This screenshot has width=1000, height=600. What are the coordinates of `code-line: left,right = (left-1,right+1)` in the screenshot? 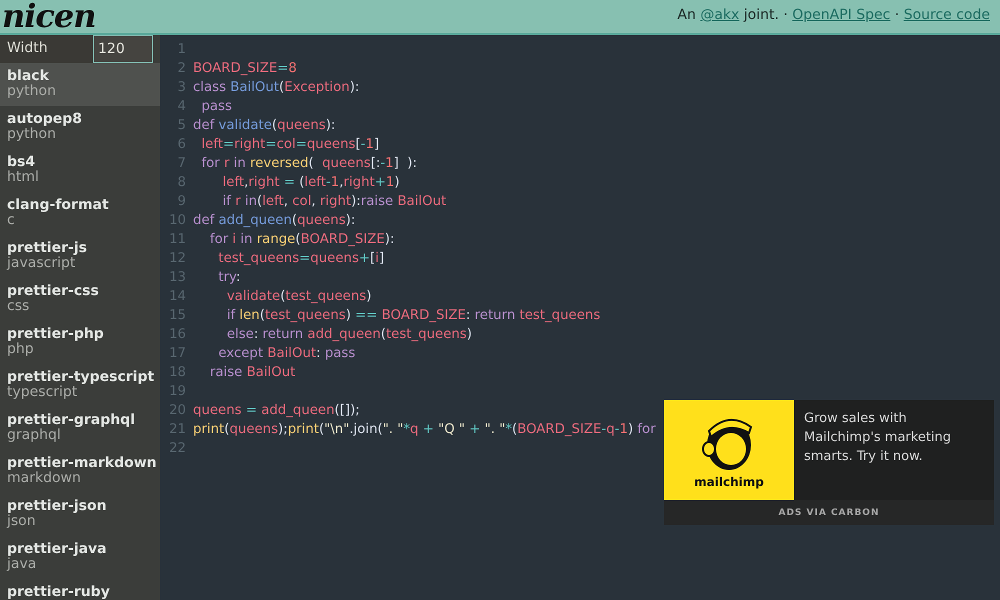 It's located at (311, 183).